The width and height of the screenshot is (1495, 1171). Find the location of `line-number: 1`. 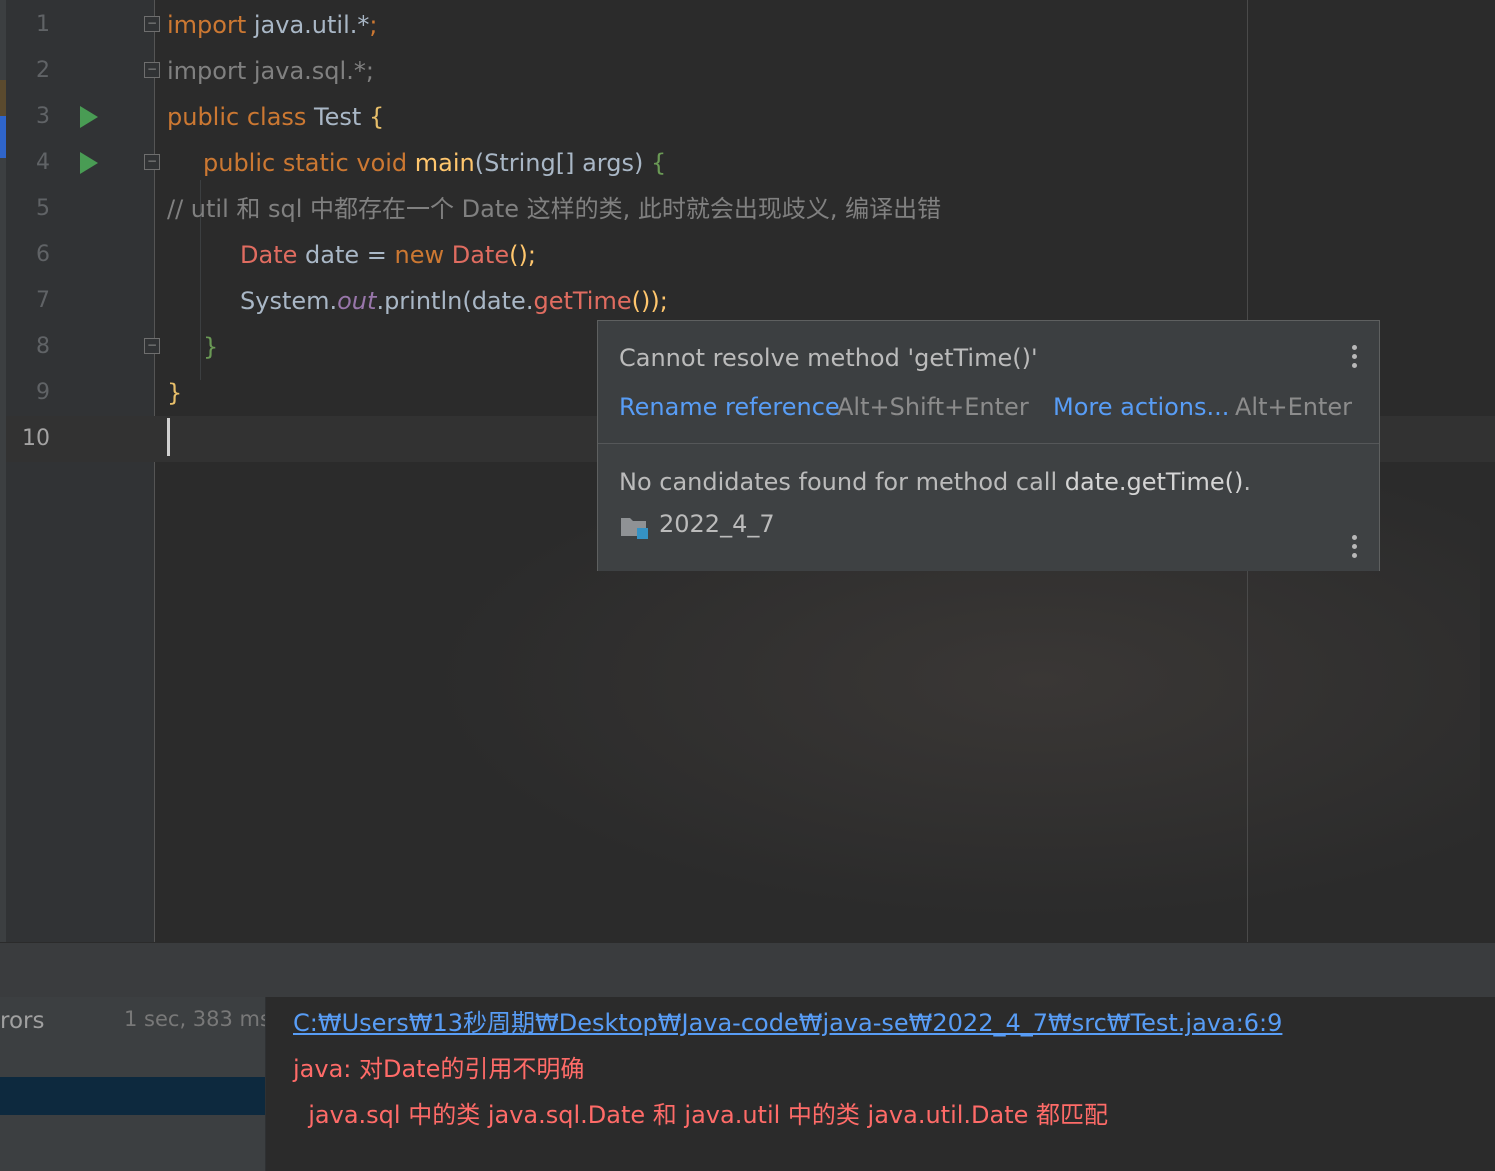

line-number: 1 is located at coordinates (43, 24).